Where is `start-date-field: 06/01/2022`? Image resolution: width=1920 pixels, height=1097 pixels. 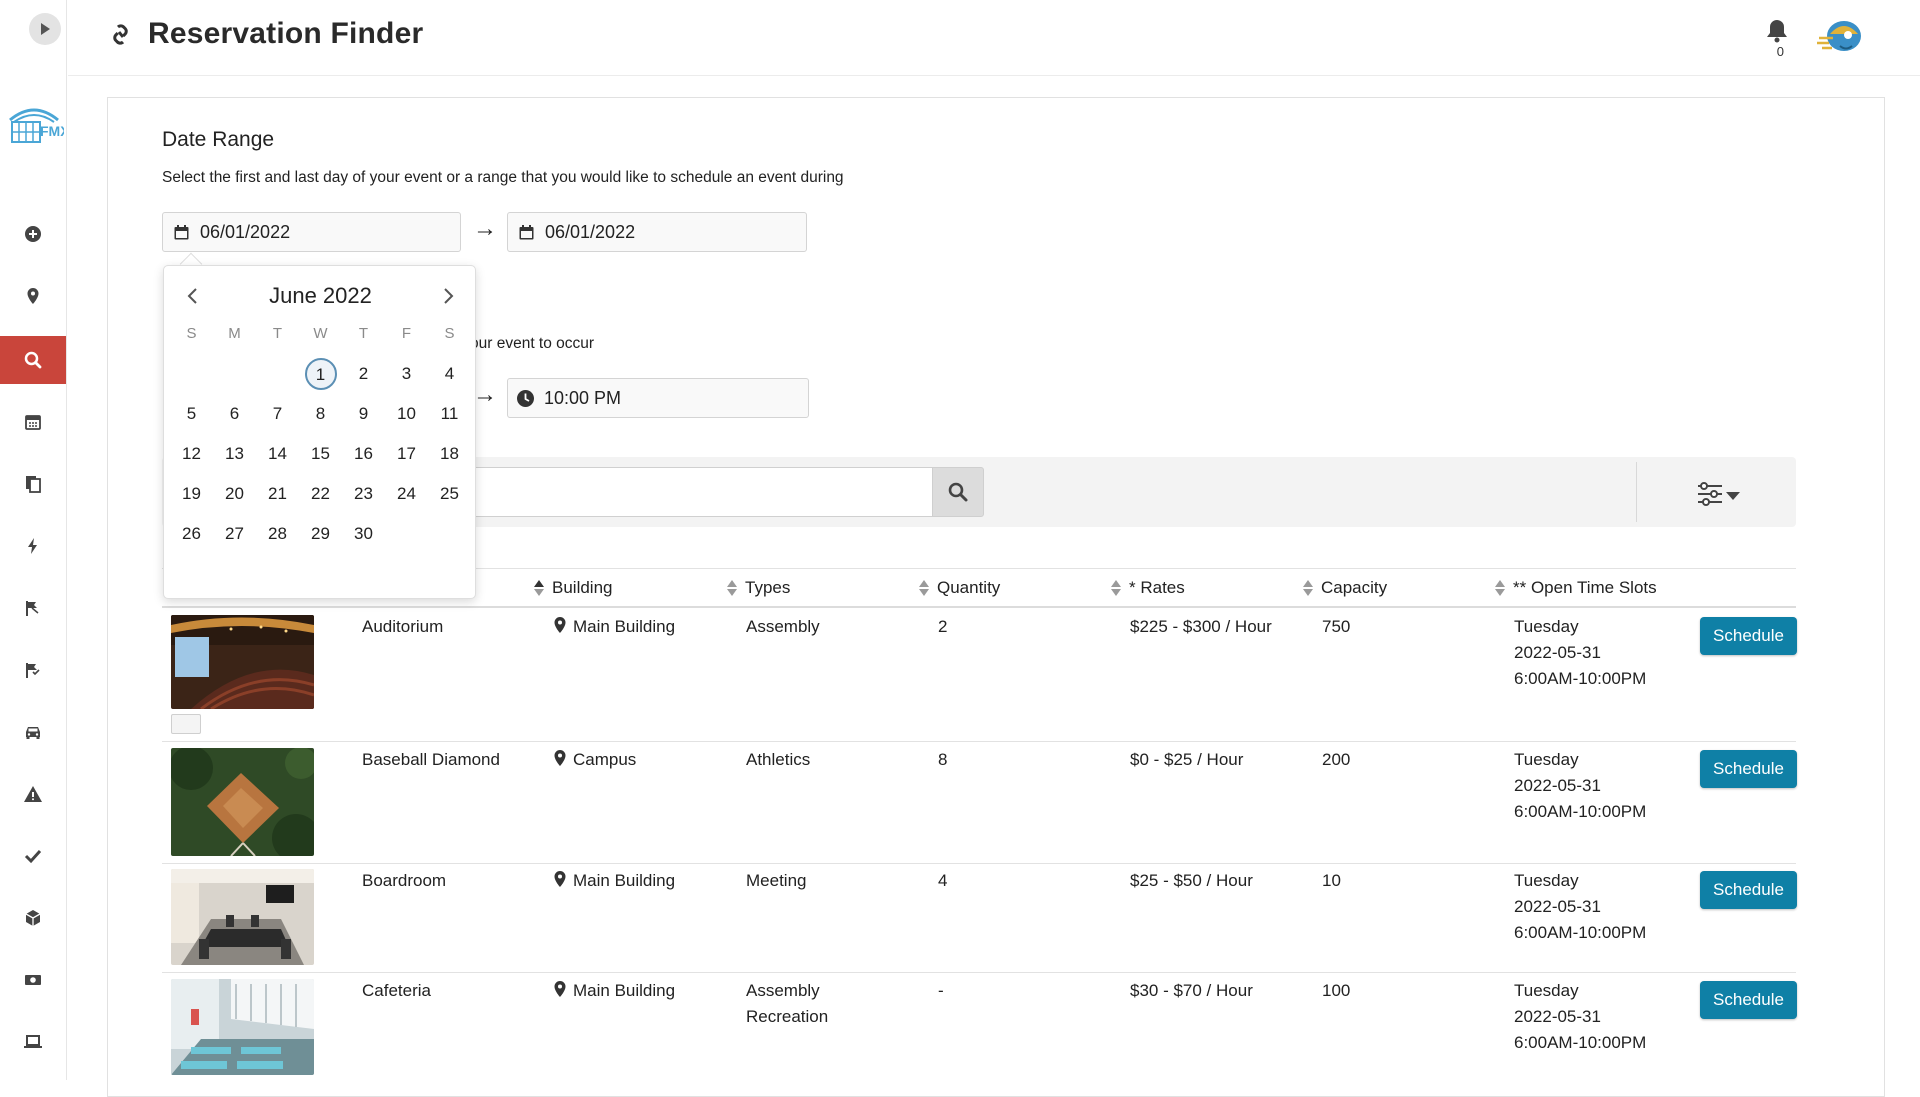 start-date-field: 06/01/2022 is located at coordinates (311, 232).